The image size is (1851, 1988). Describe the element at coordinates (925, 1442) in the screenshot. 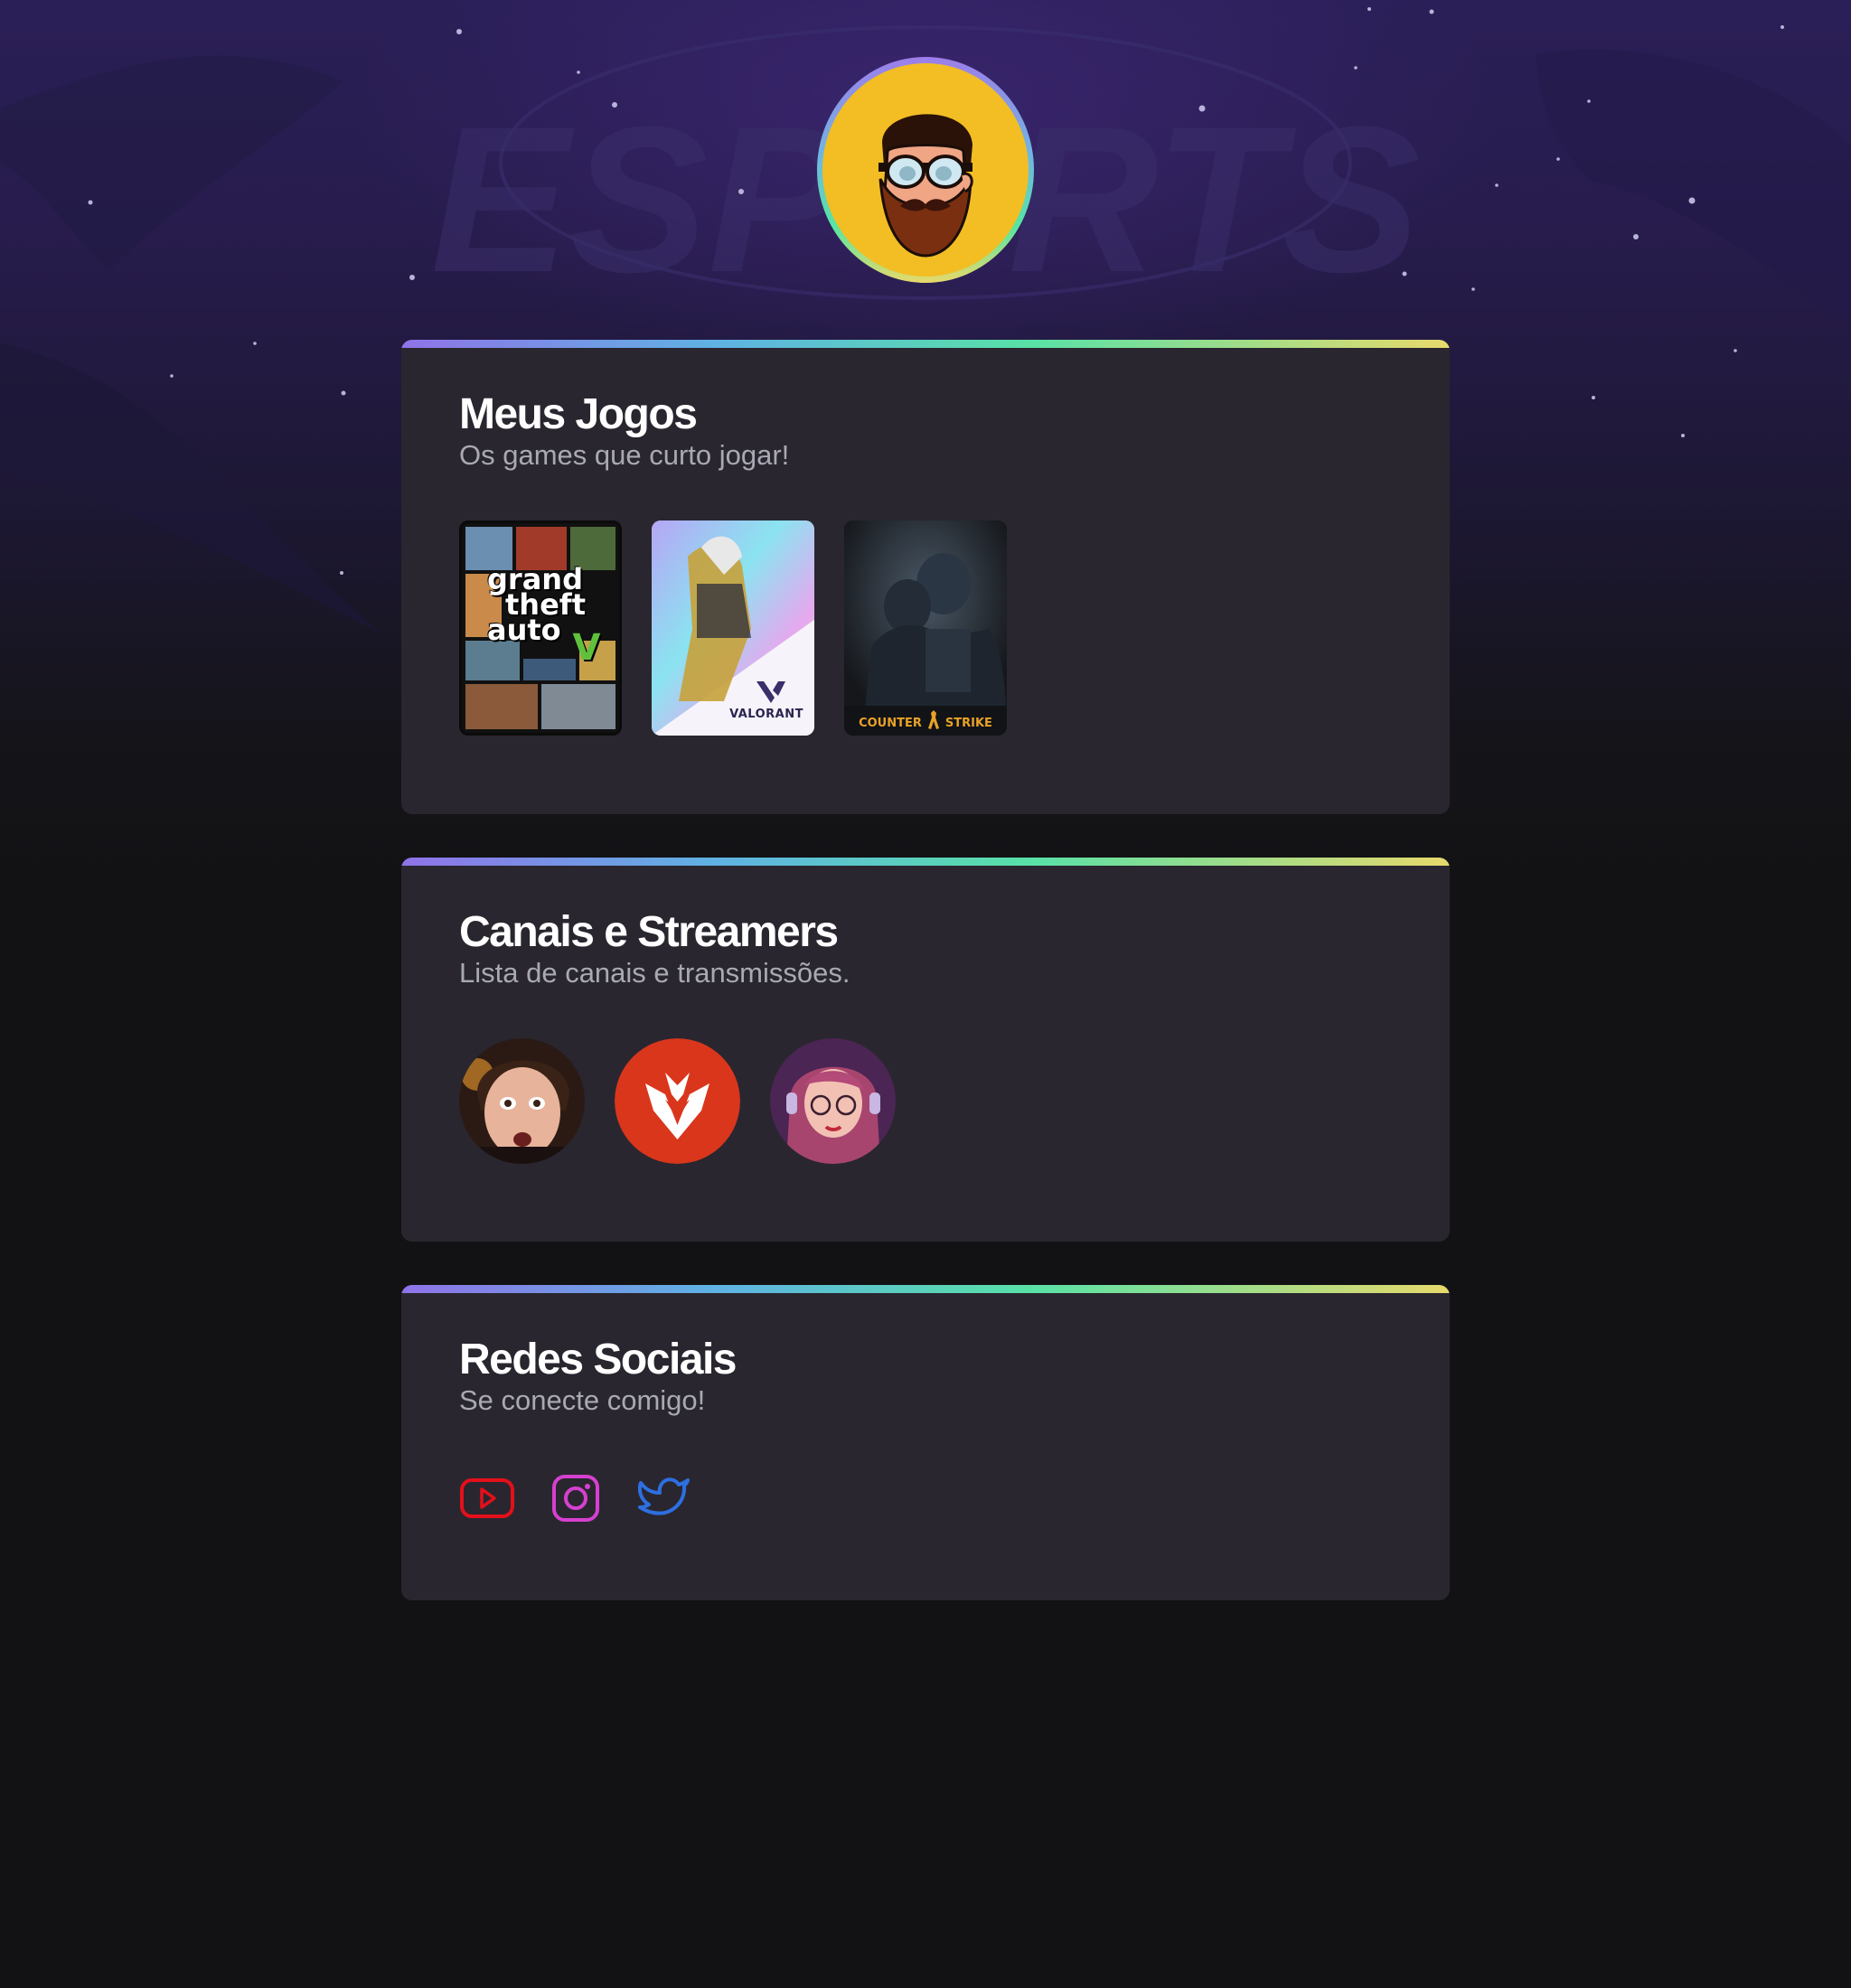

I see `social-card: Redes Sociais Se conecte comigo!` at that location.